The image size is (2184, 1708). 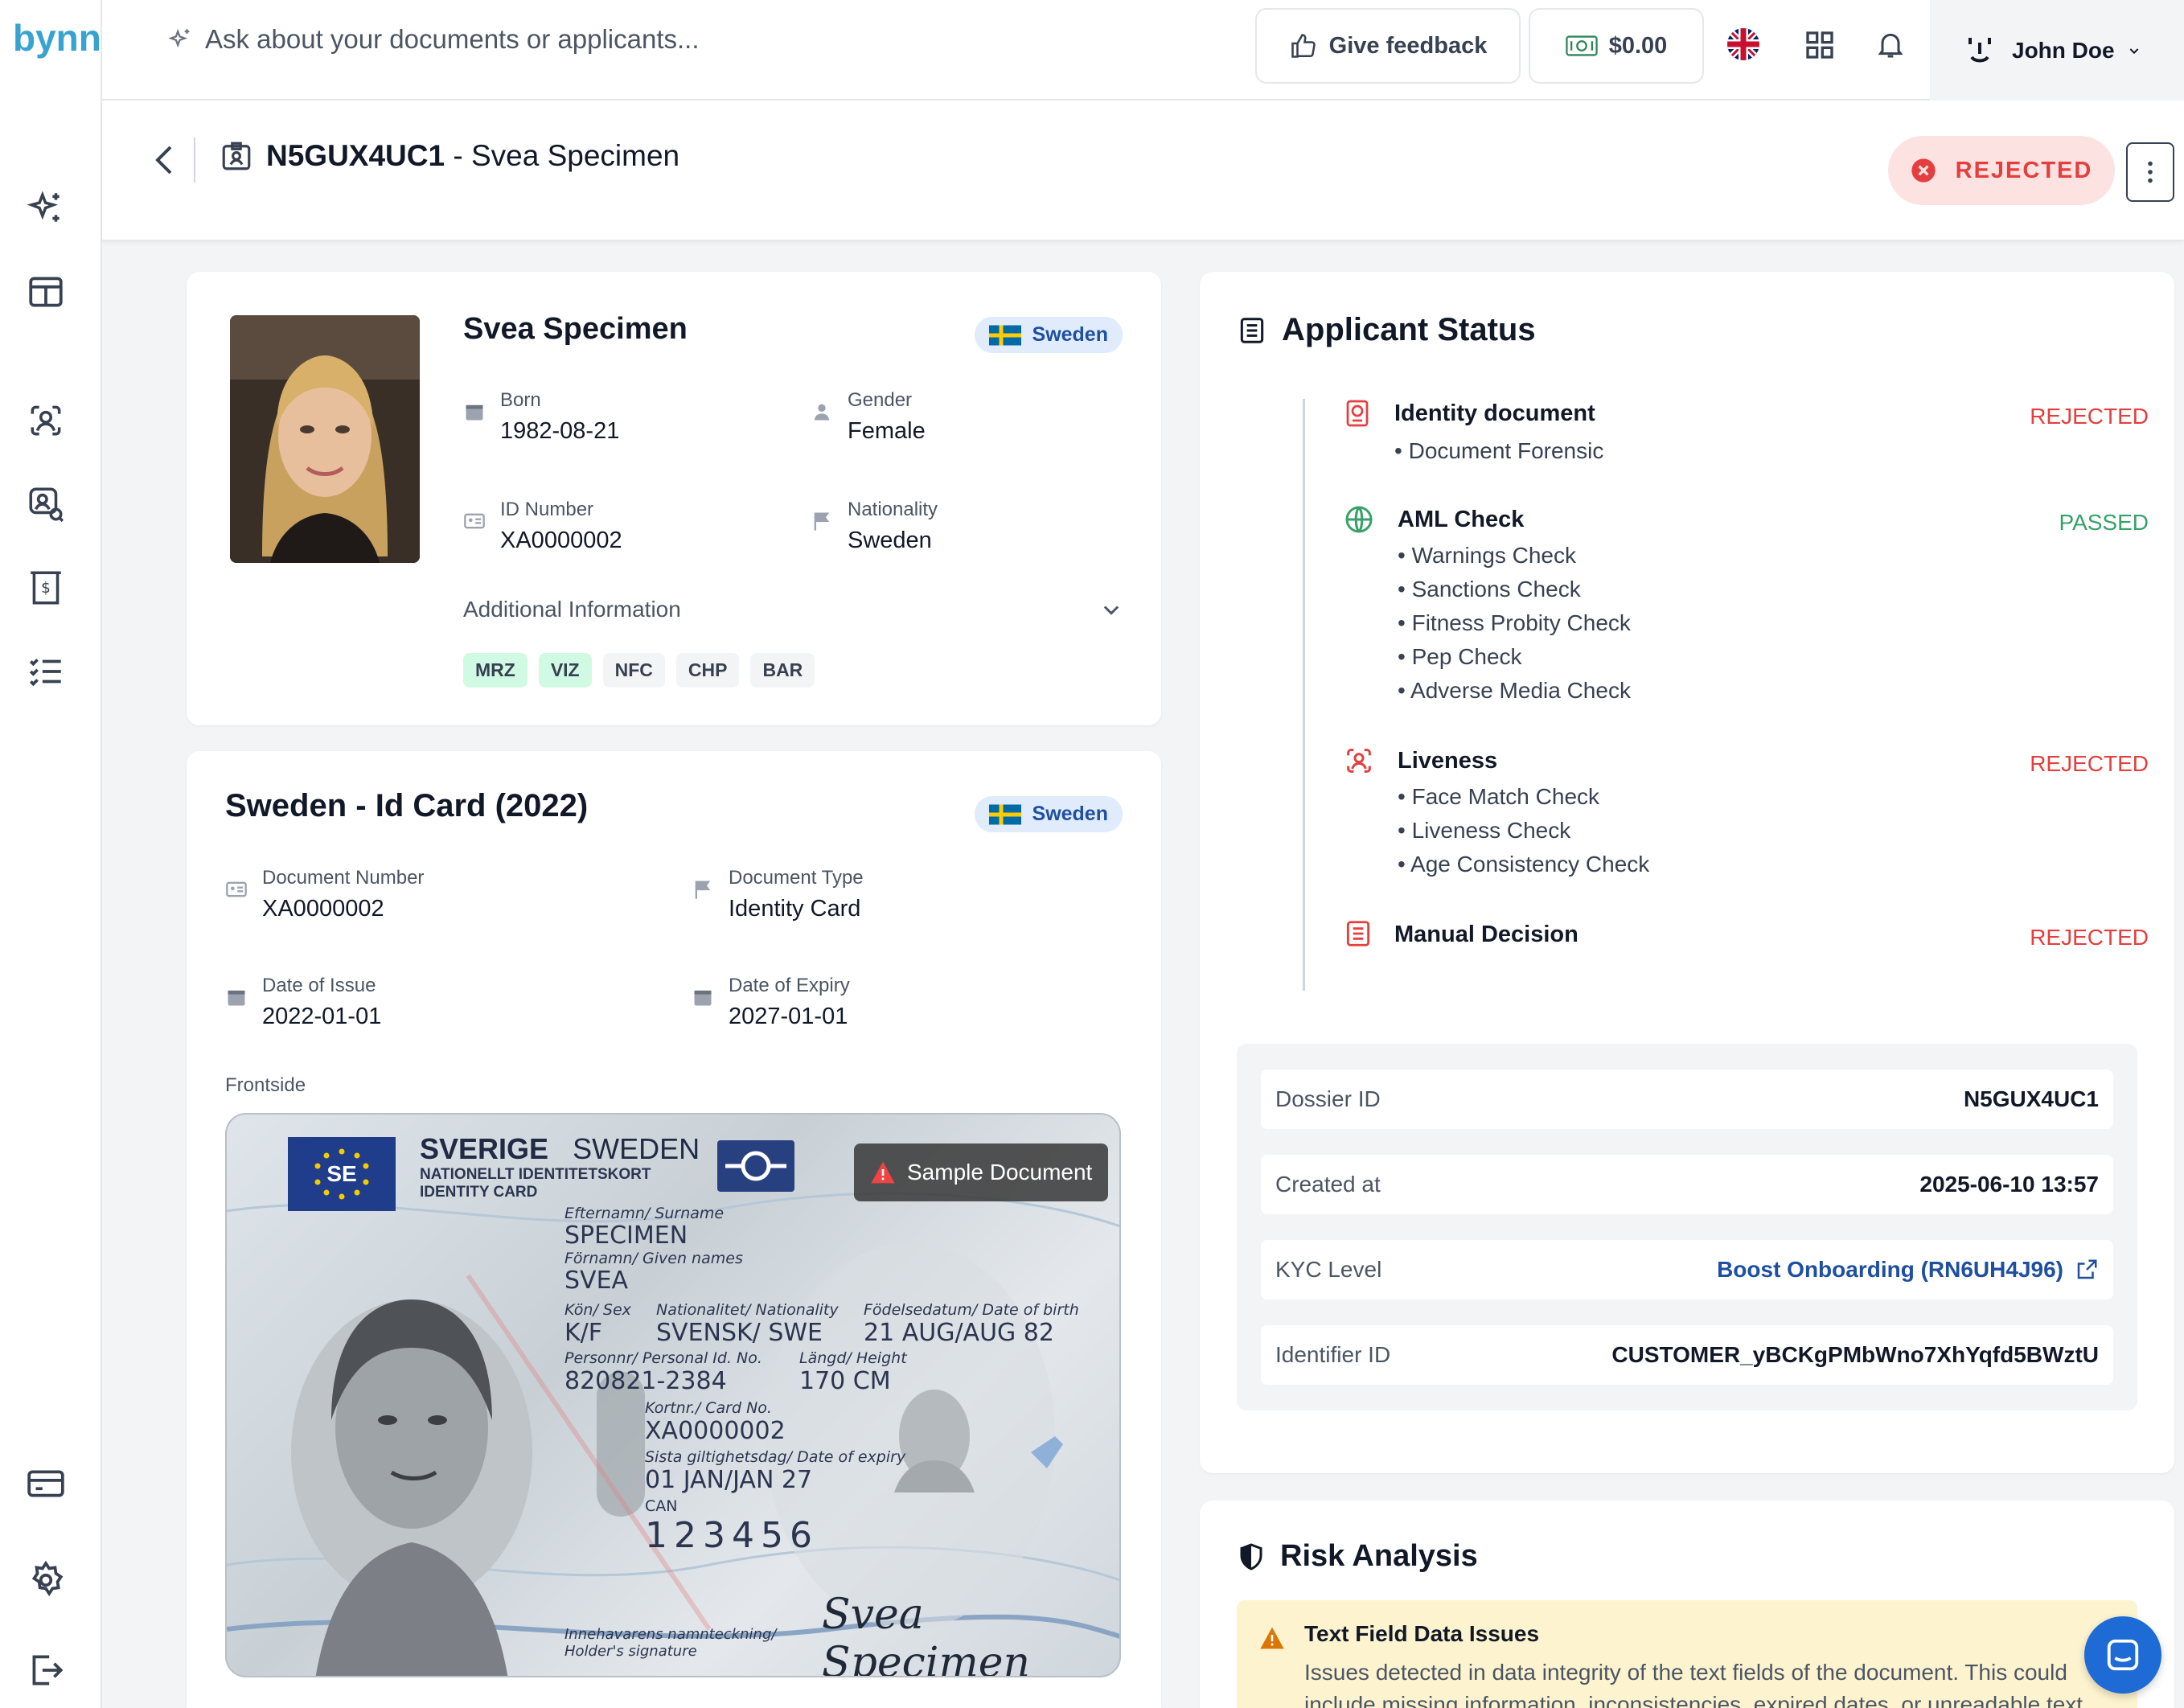 I want to click on card-sex: K/F, so click(x=583, y=1333).